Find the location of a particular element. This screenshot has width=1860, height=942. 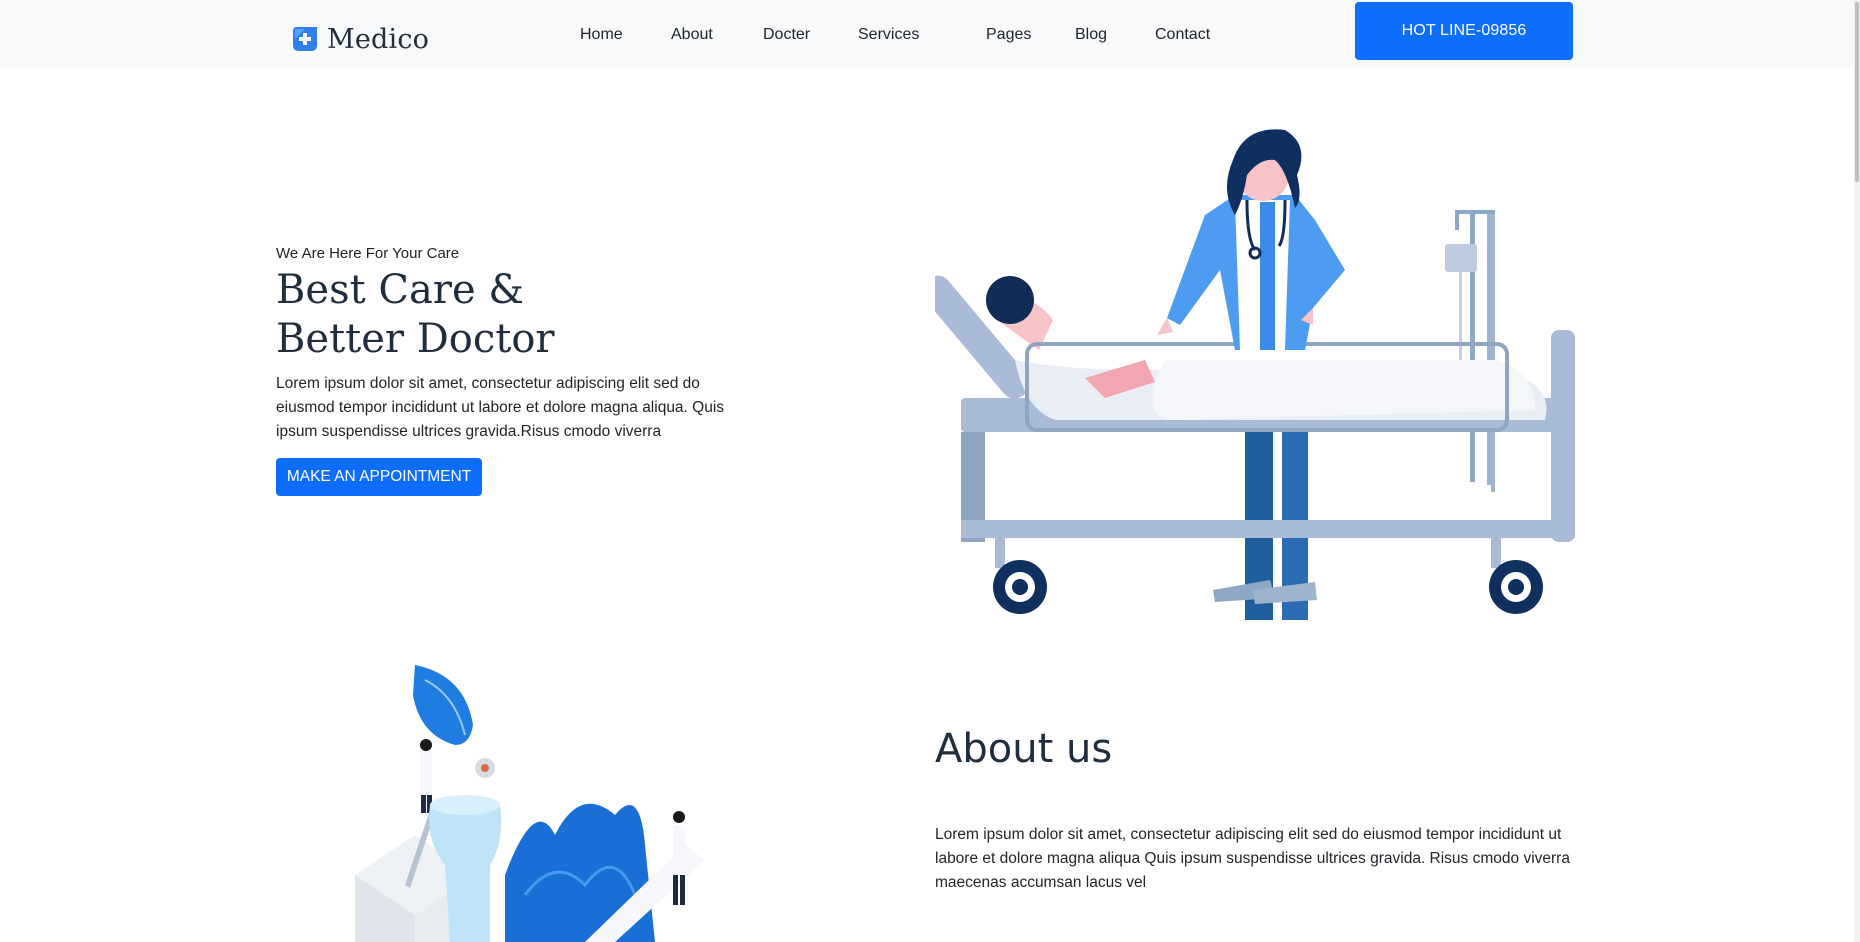

nav-about: About is located at coordinates (692, 35).